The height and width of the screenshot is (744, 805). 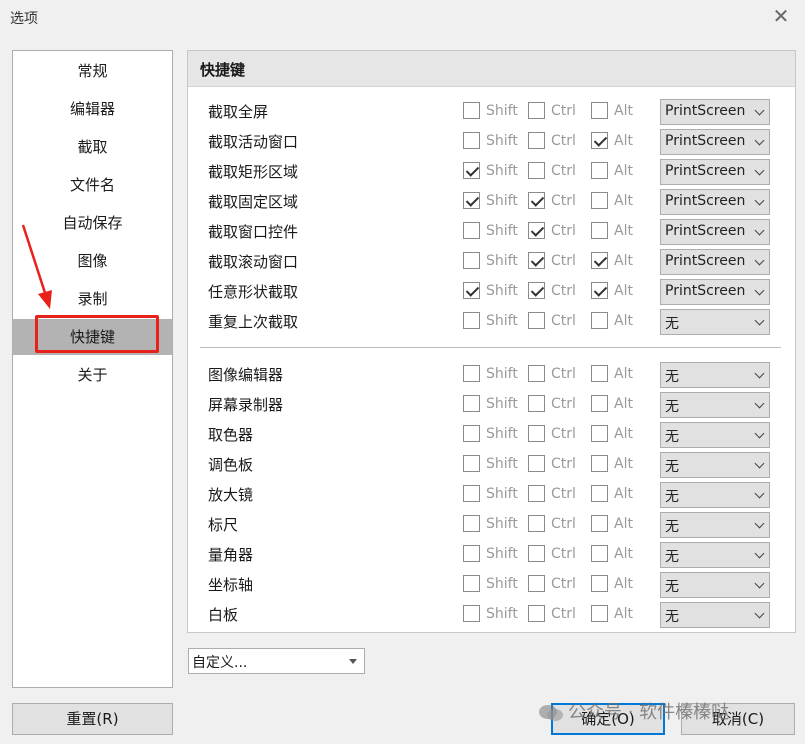 What do you see at coordinates (92, 109) in the screenshot?
I see `nav-item: 编辑器` at bounding box center [92, 109].